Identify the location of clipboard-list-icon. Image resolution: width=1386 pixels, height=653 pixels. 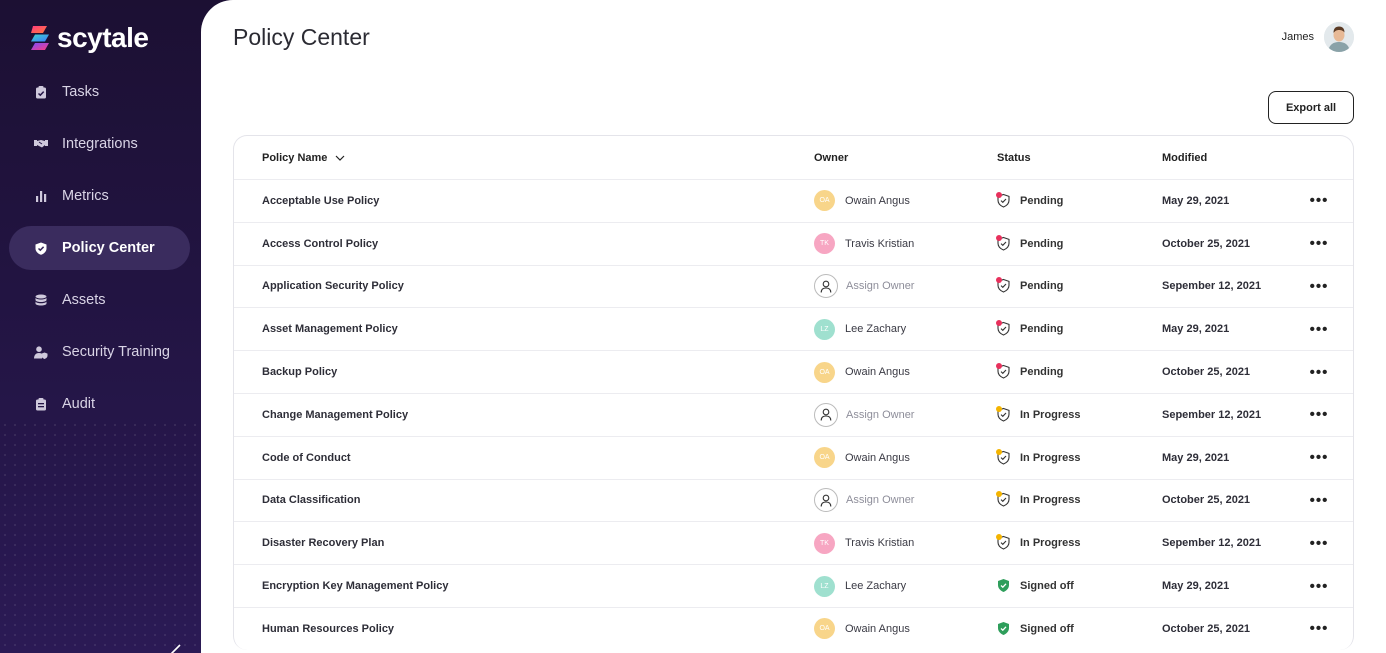
(41, 404).